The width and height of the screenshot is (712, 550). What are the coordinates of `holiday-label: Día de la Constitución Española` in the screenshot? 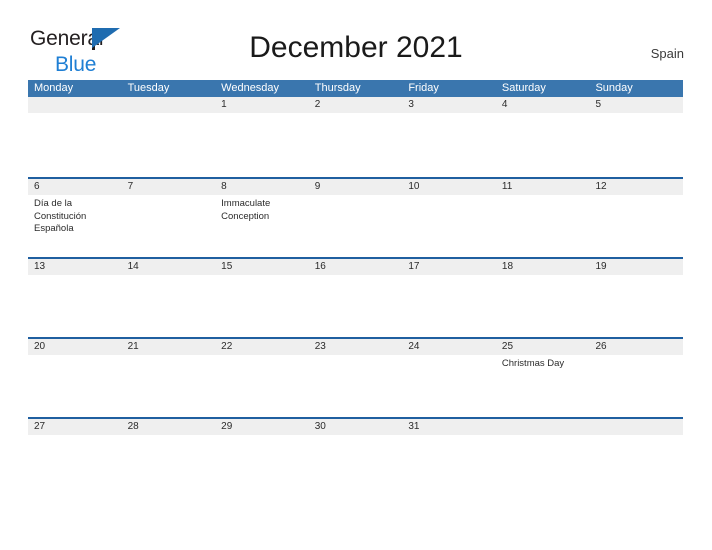 It's located at (60, 216).